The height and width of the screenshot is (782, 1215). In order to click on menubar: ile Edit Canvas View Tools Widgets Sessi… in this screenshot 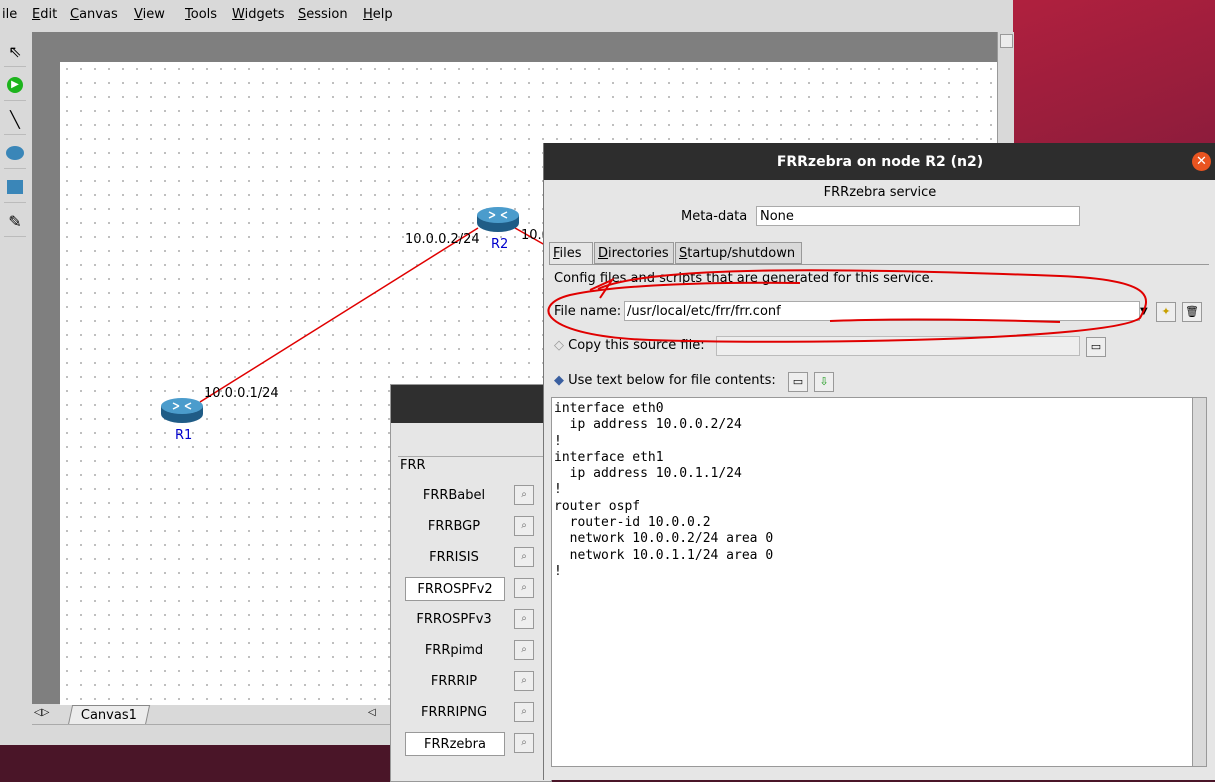, I will do `click(506, 15)`.